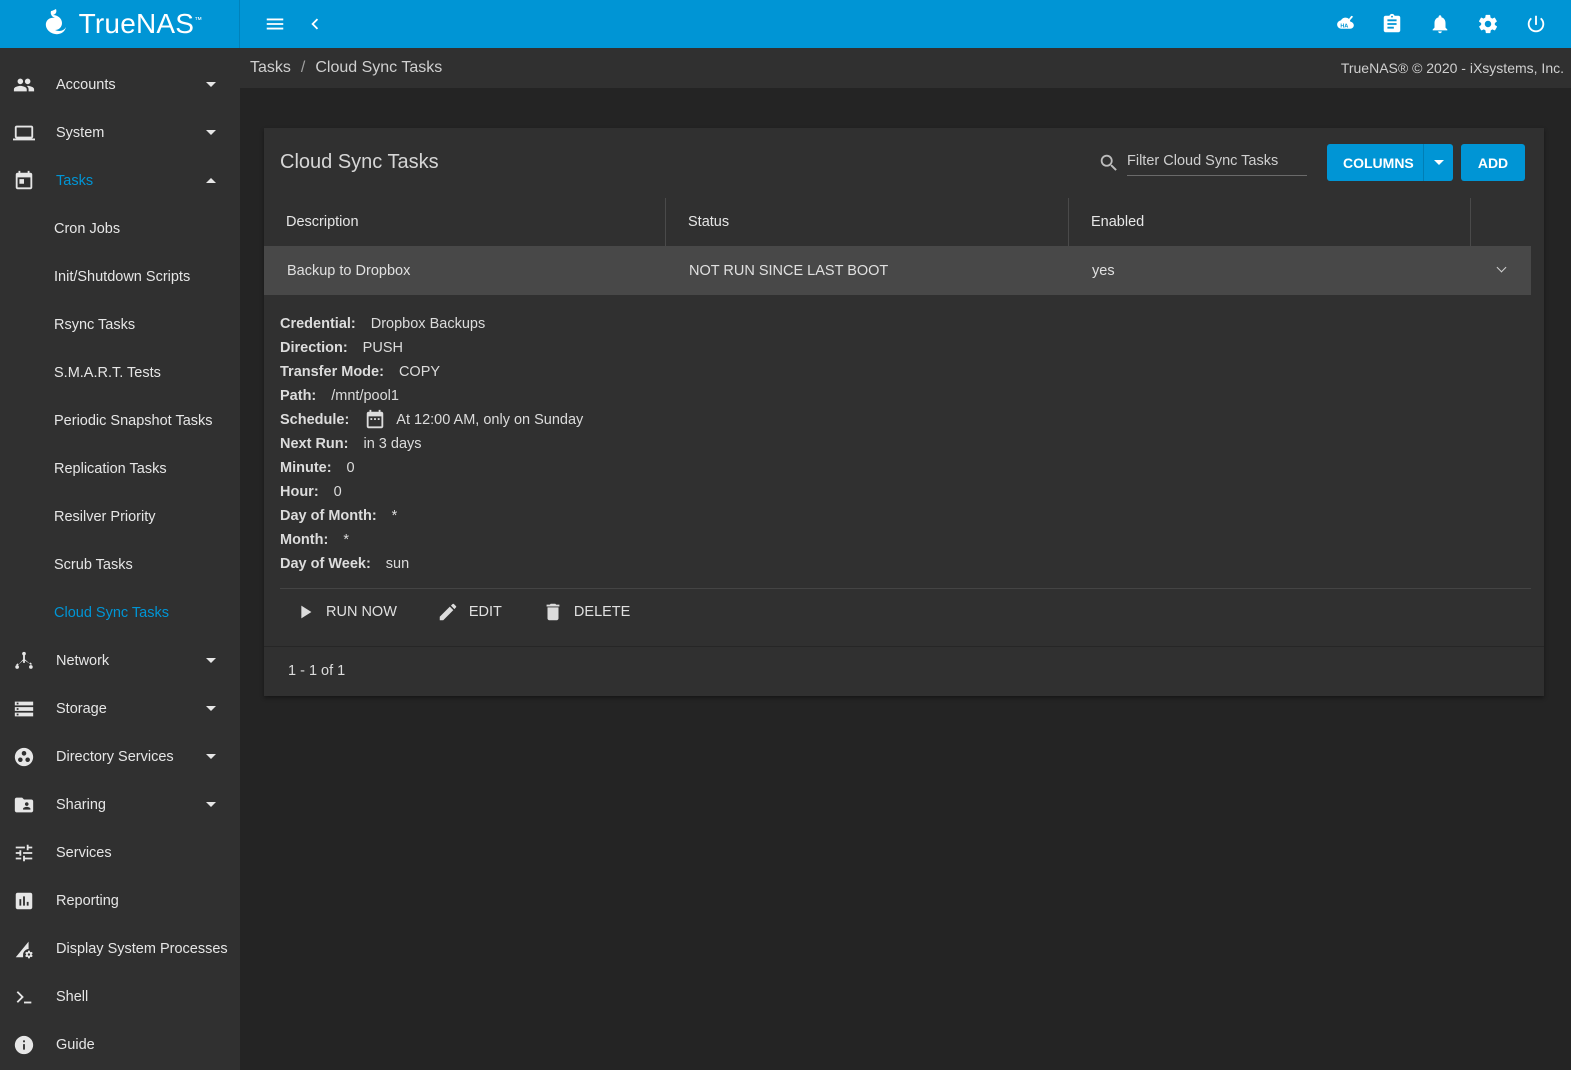 The height and width of the screenshot is (1070, 1571). What do you see at coordinates (24, 901) in the screenshot?
I see `chart-icon` at bounding box center [24, 901].